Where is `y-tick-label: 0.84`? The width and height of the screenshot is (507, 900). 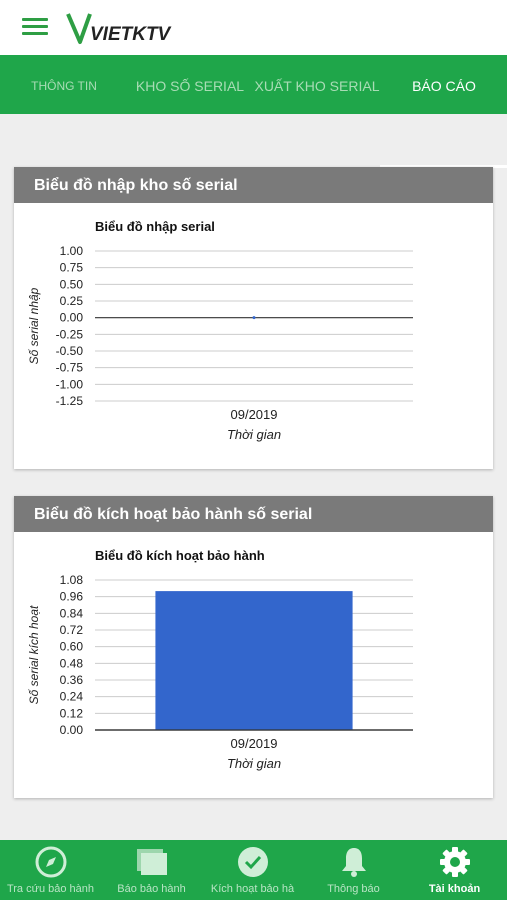
y-tick-label: 0.84 is located at coordinates (72, 613).